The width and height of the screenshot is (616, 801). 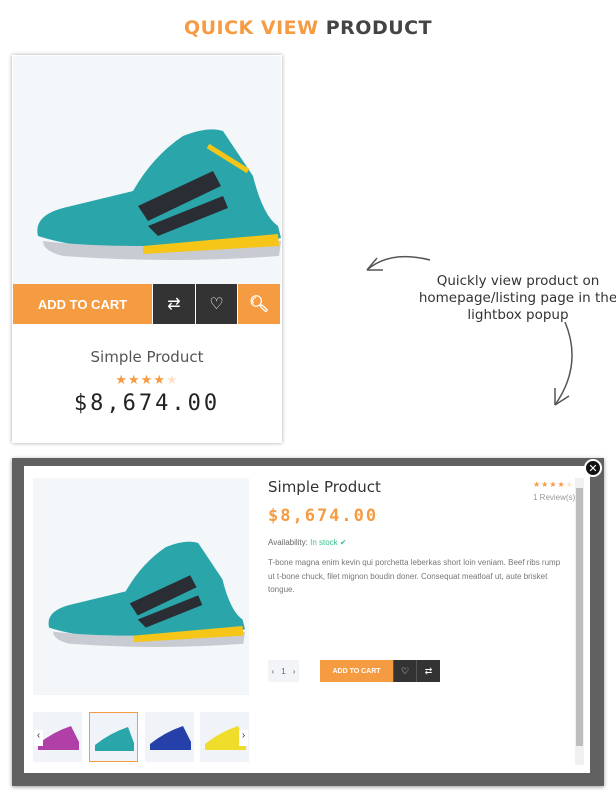 I want to click on arrow-icons, so click(x=469, y=330).